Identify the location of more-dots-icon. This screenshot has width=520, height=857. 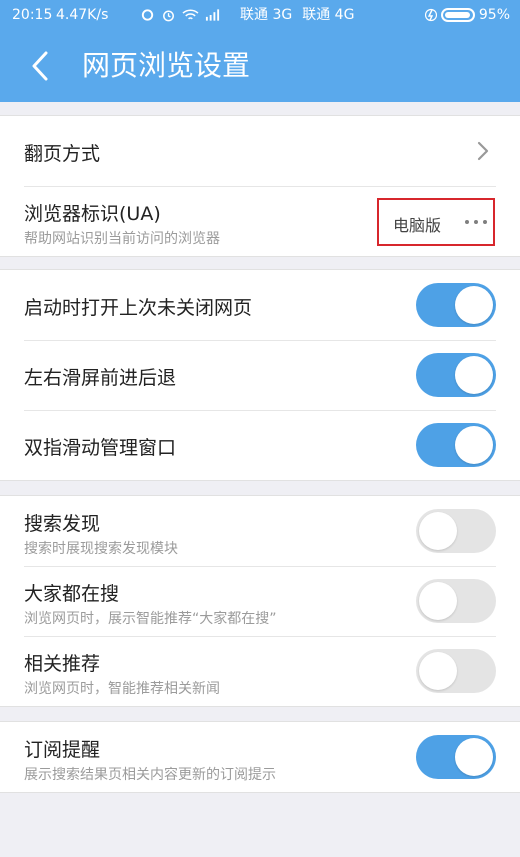
(476, 222).